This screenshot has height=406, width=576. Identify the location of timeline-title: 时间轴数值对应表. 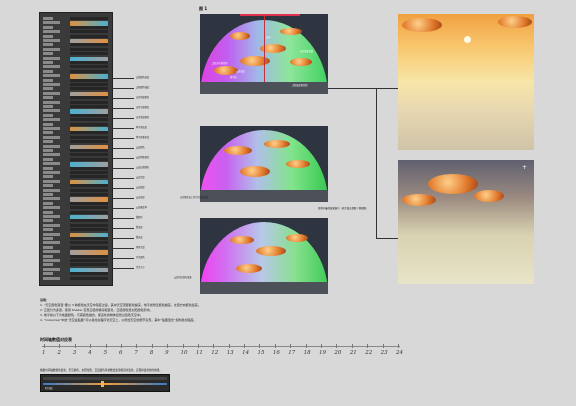
(56, 339).